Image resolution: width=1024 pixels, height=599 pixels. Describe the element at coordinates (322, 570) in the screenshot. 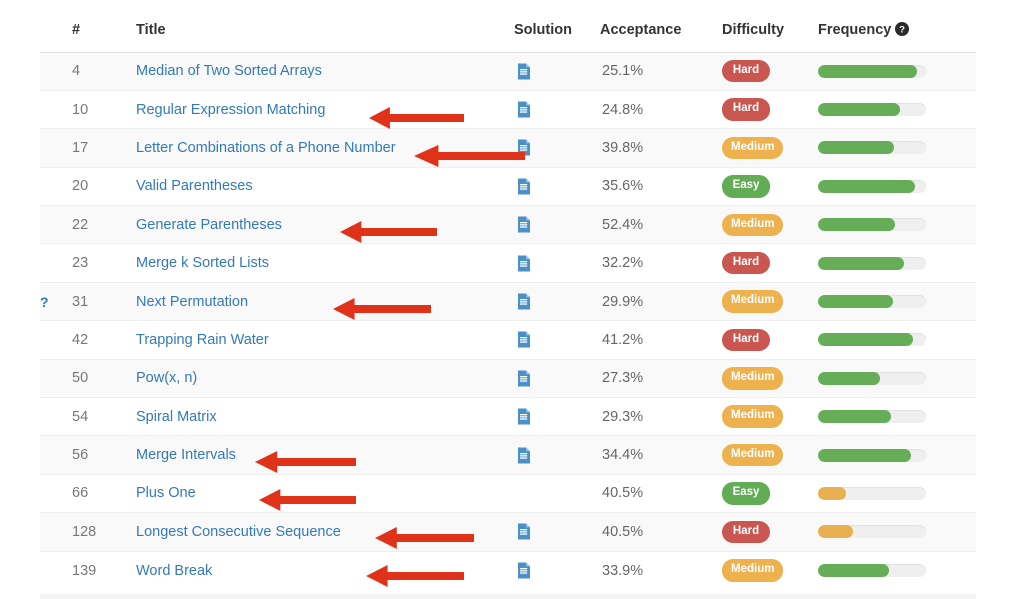

I see `problem-title-cell: Word Break` at that location.